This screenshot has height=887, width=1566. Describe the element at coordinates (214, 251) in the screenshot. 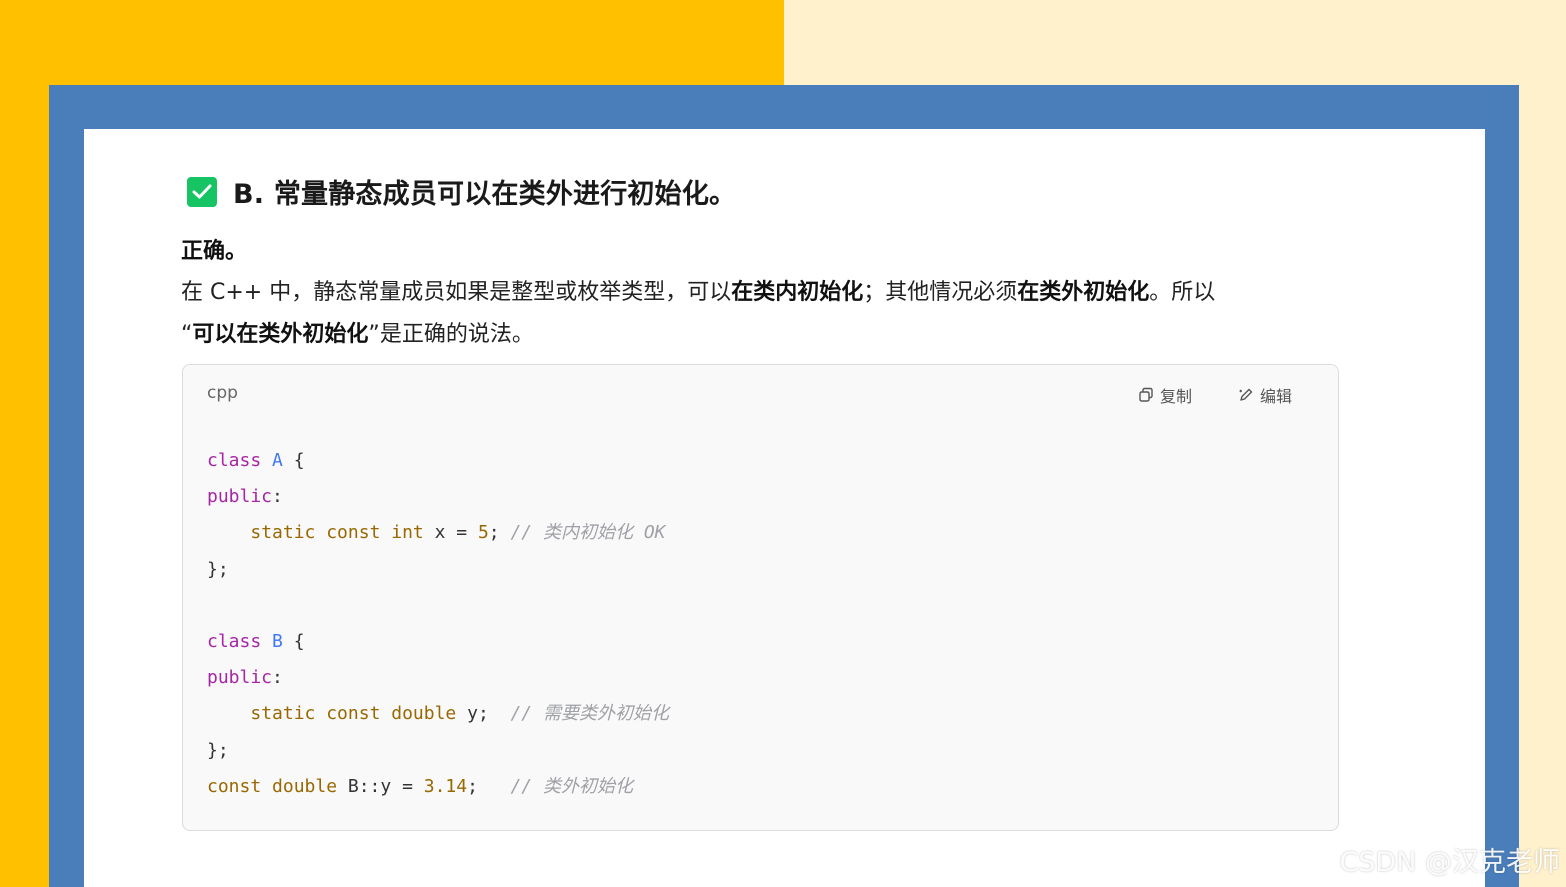

I see `verdict-text: 正确。` at that location.